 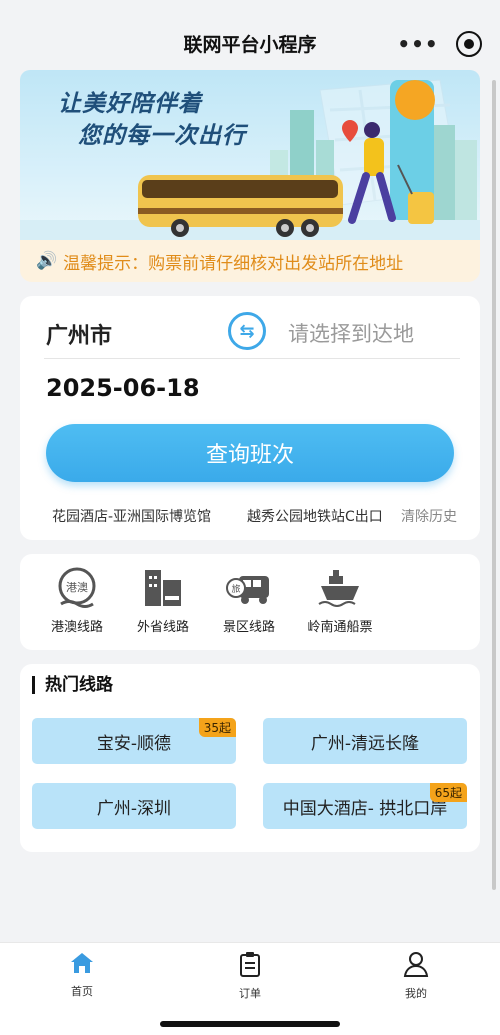 I want to click on route-item: 宝安-顺德 35起, so click(x=134, y=741).